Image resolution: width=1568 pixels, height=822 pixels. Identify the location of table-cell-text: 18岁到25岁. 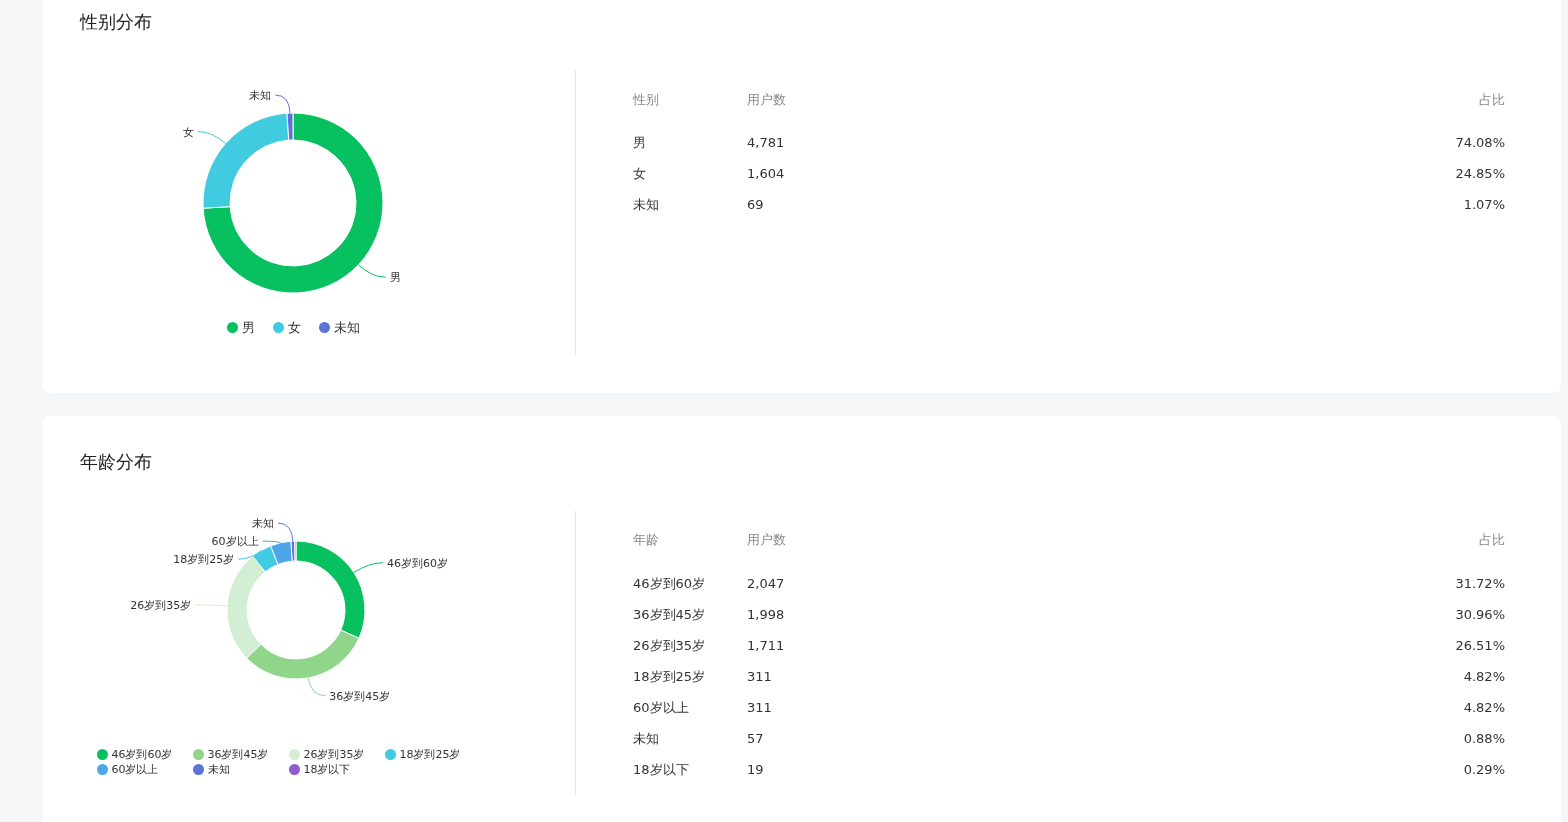
(670, 676).